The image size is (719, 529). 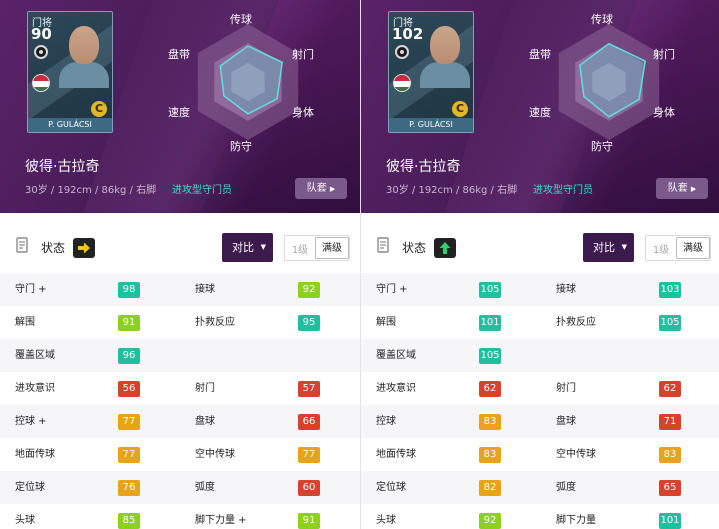 What do you see at coordinates (180, 516) in the screenshot?
I see `stat-row: 头球 85 脚下力量 + 91` at bounding box center [180, 516].